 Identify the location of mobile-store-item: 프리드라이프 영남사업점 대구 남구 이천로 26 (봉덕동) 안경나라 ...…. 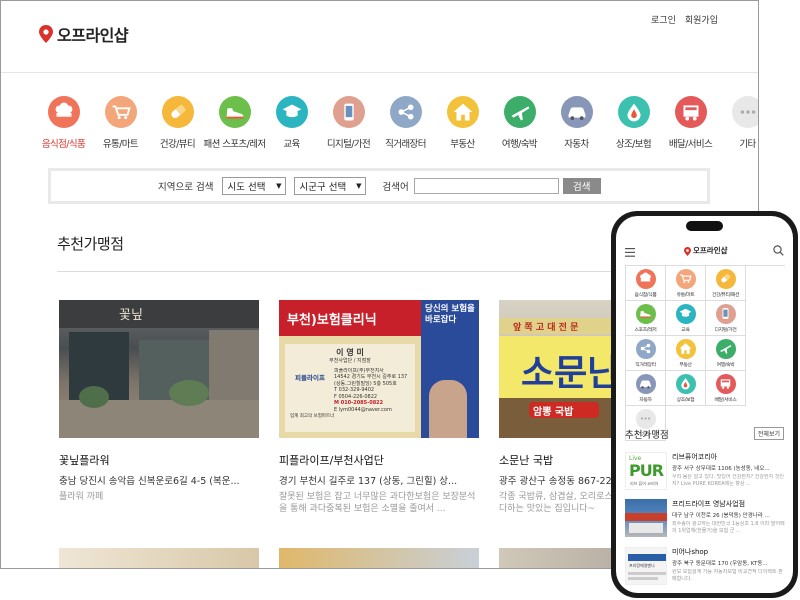
(705, 518).